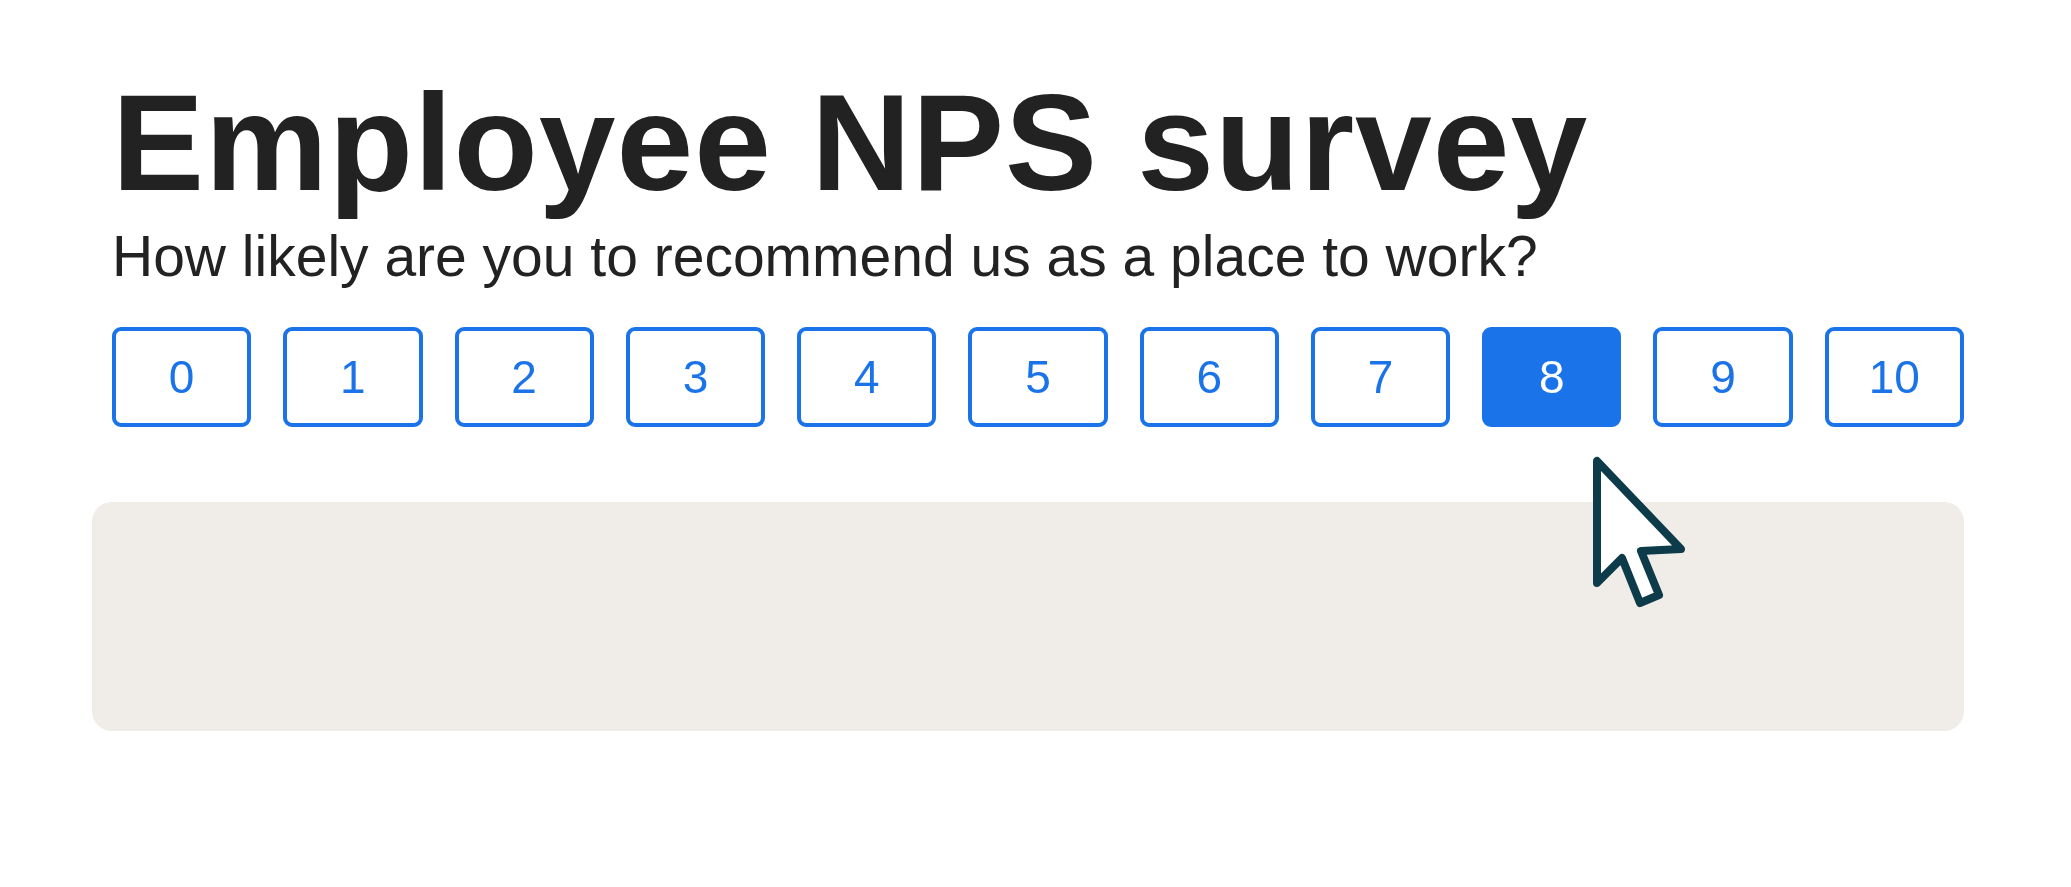 This screenshot has width=2071, height=887. Describe the element at coordinates (353, 376) in the screenshot. I see `score-option: 1` at that location.